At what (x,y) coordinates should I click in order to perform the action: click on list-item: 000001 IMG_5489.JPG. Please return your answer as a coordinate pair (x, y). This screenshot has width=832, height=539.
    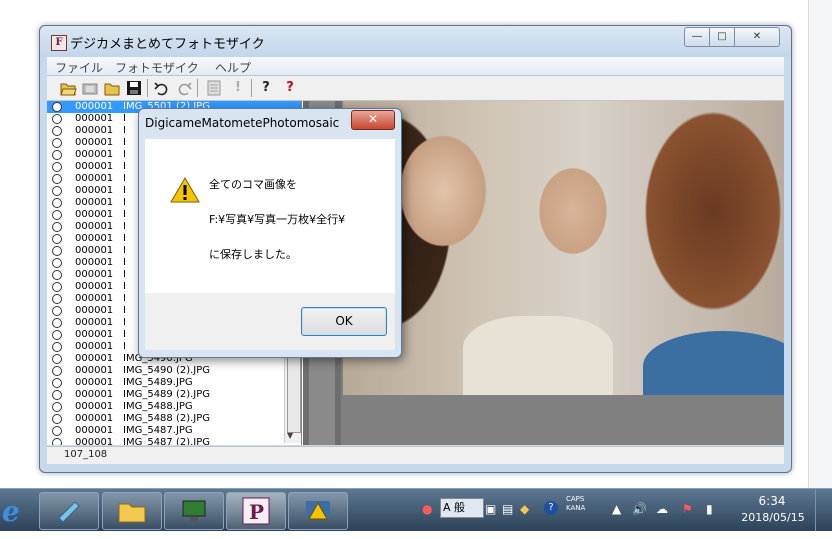
    Looking at the image, I should click on (174, 383).